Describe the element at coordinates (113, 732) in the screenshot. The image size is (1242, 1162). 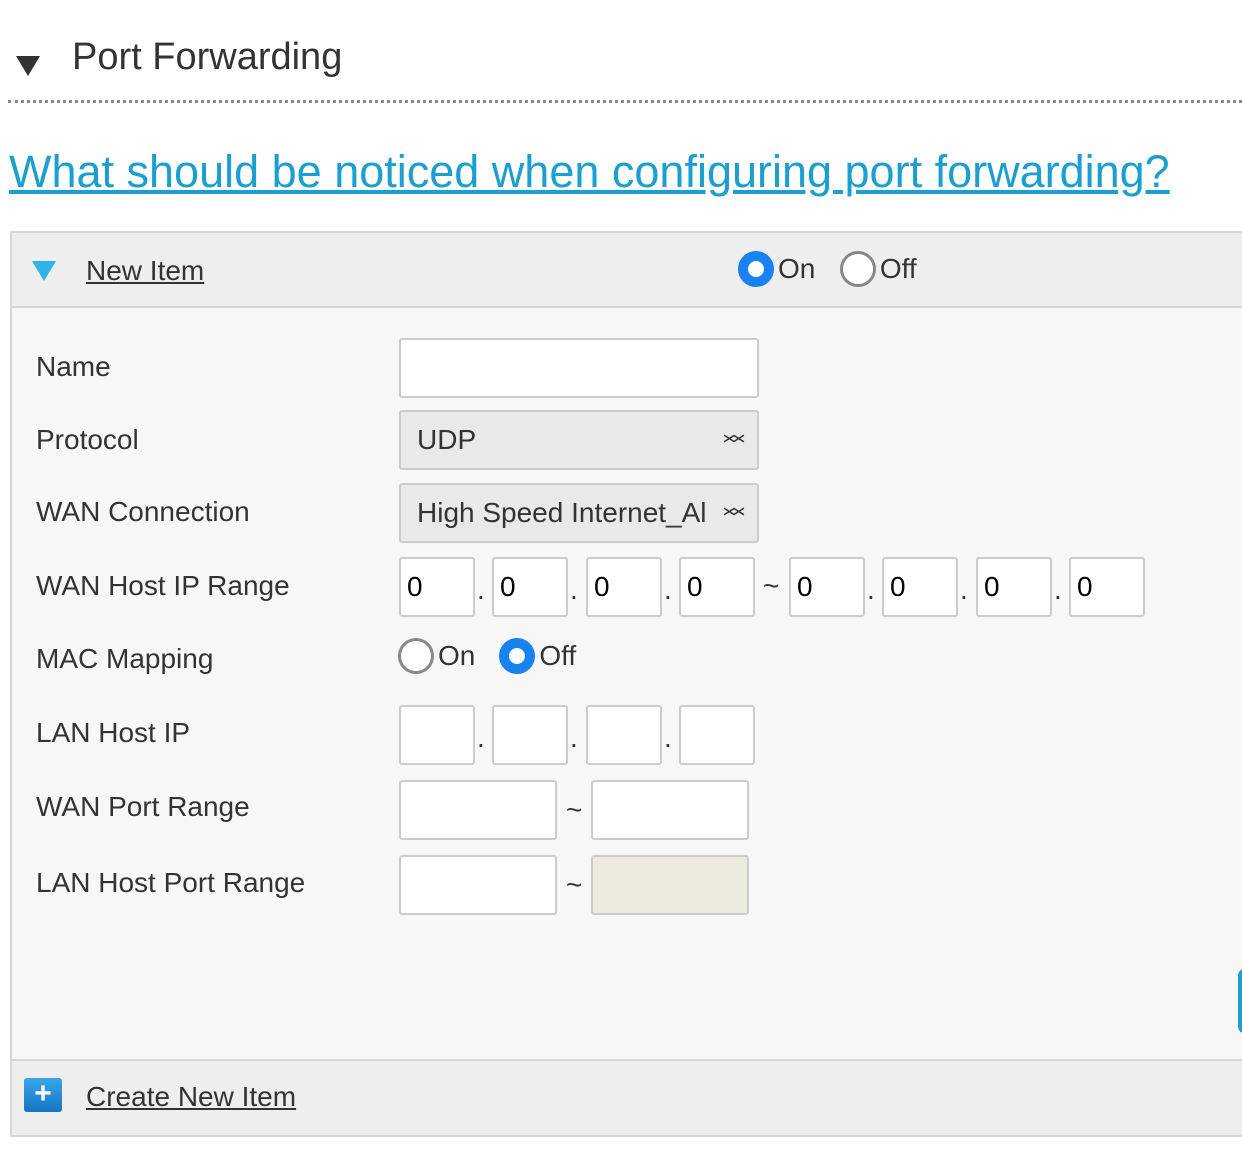
I see `lan-ip_label-text: LAN Host IP` at that location.